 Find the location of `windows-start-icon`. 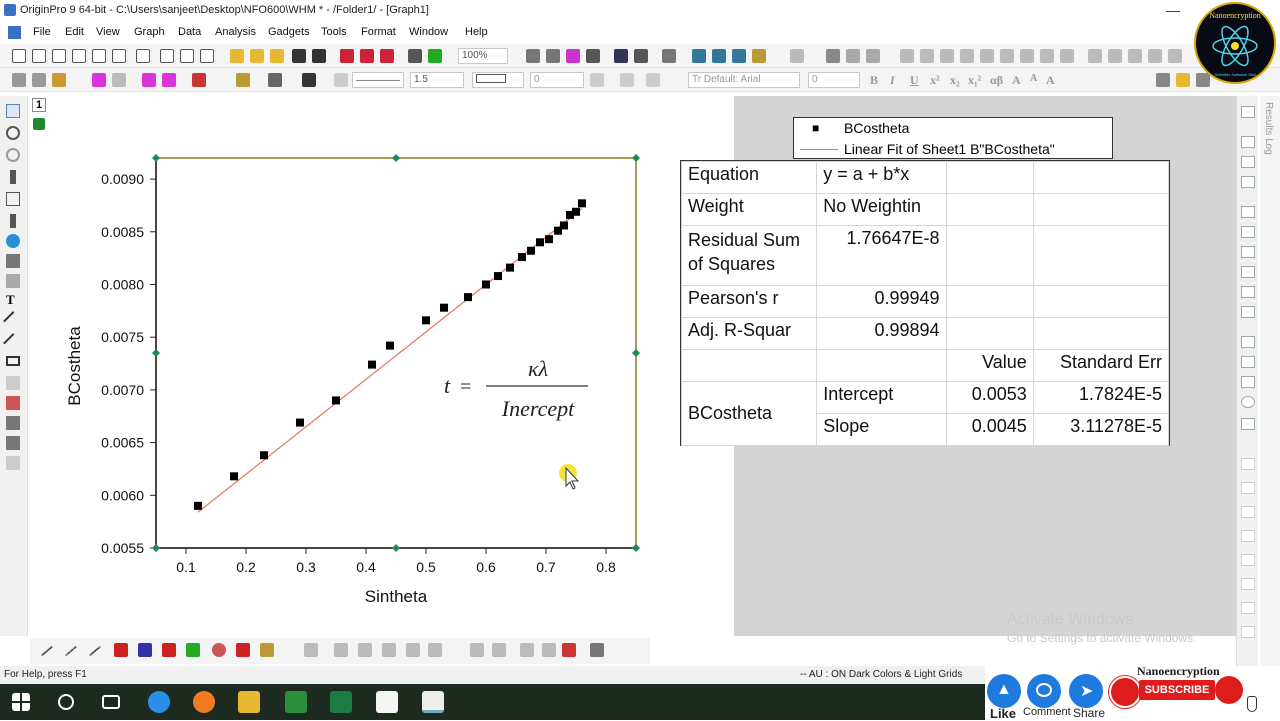

windows-start-icon is located at coordinates (21, 702).